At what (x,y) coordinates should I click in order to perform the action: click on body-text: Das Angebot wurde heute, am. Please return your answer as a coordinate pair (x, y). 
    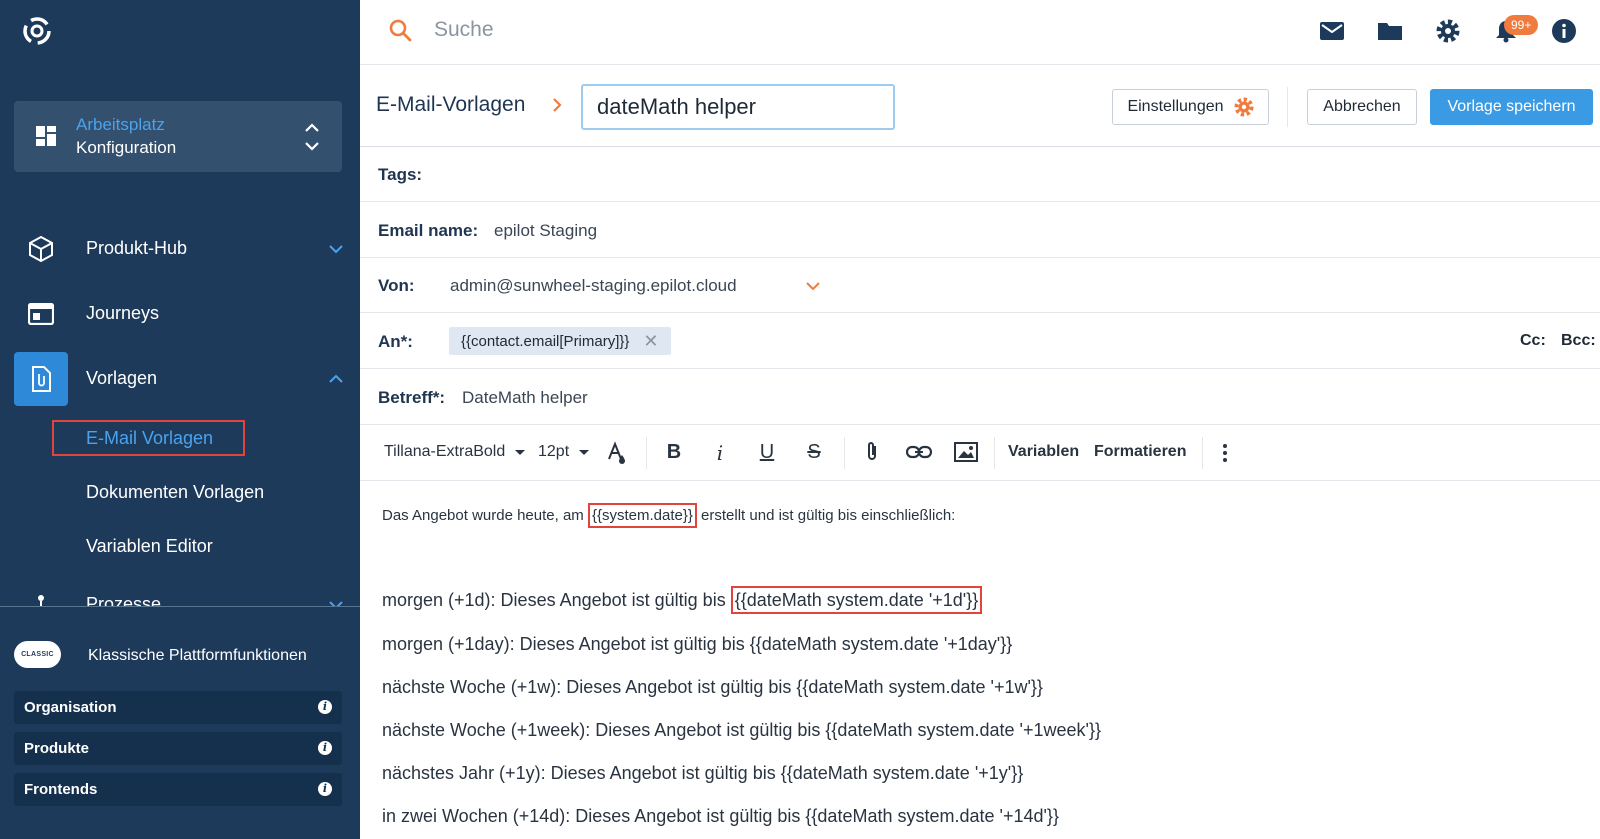
    Looking at the image, I should click on (485, 515).